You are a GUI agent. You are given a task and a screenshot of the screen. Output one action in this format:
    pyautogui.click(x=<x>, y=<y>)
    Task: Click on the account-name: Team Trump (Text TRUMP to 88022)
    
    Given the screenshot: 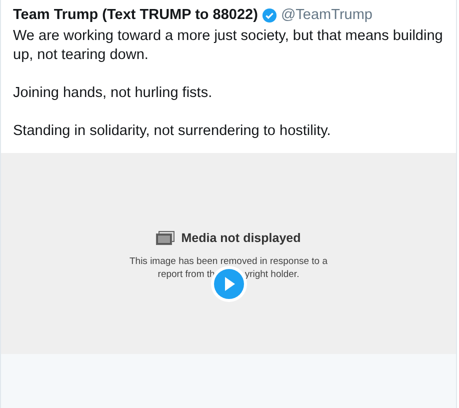 What is the action you would take?
    pyautogui.click(x=135, y=15)
    